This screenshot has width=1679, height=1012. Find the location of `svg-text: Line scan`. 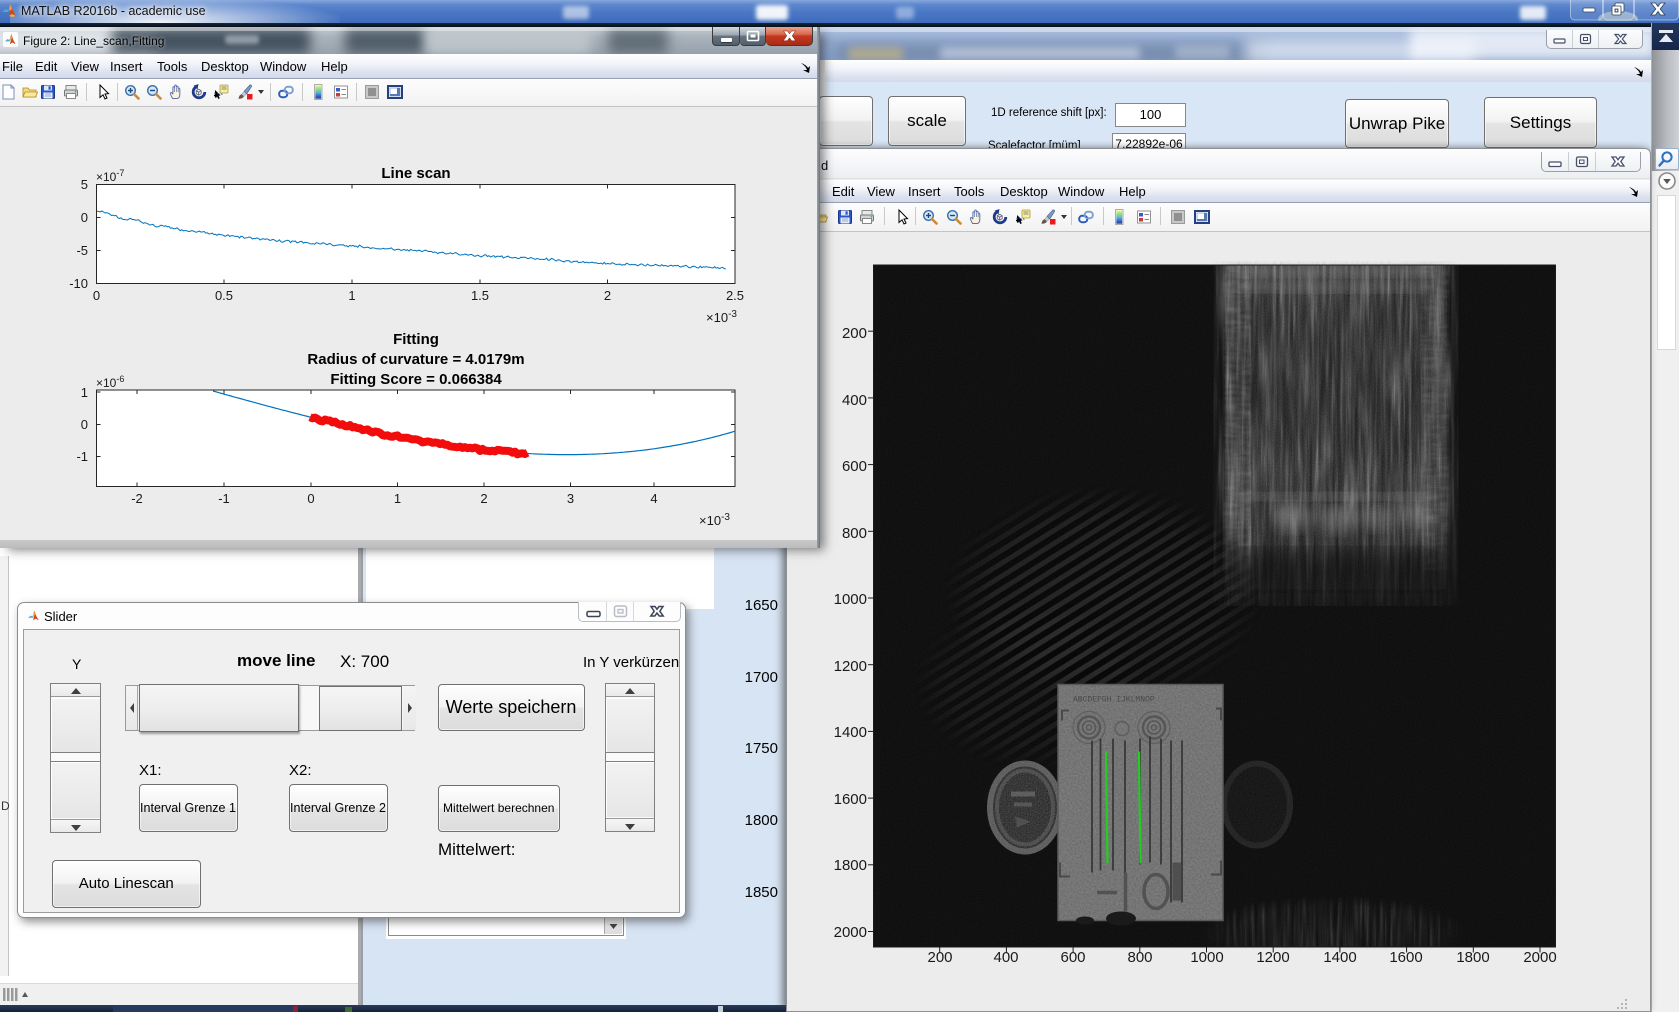

svg-text: Line scan is located at coordinates (415, 173).